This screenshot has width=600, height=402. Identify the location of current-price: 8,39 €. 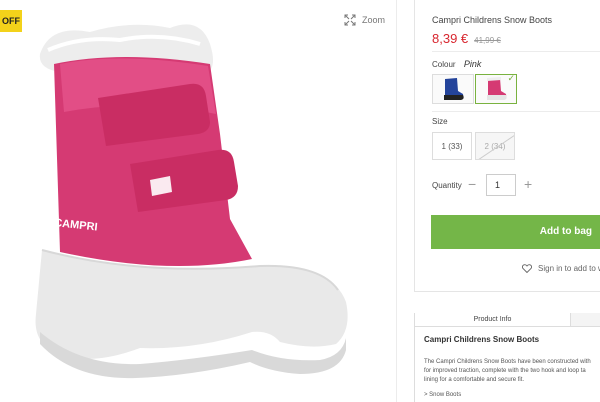
(450, 38).